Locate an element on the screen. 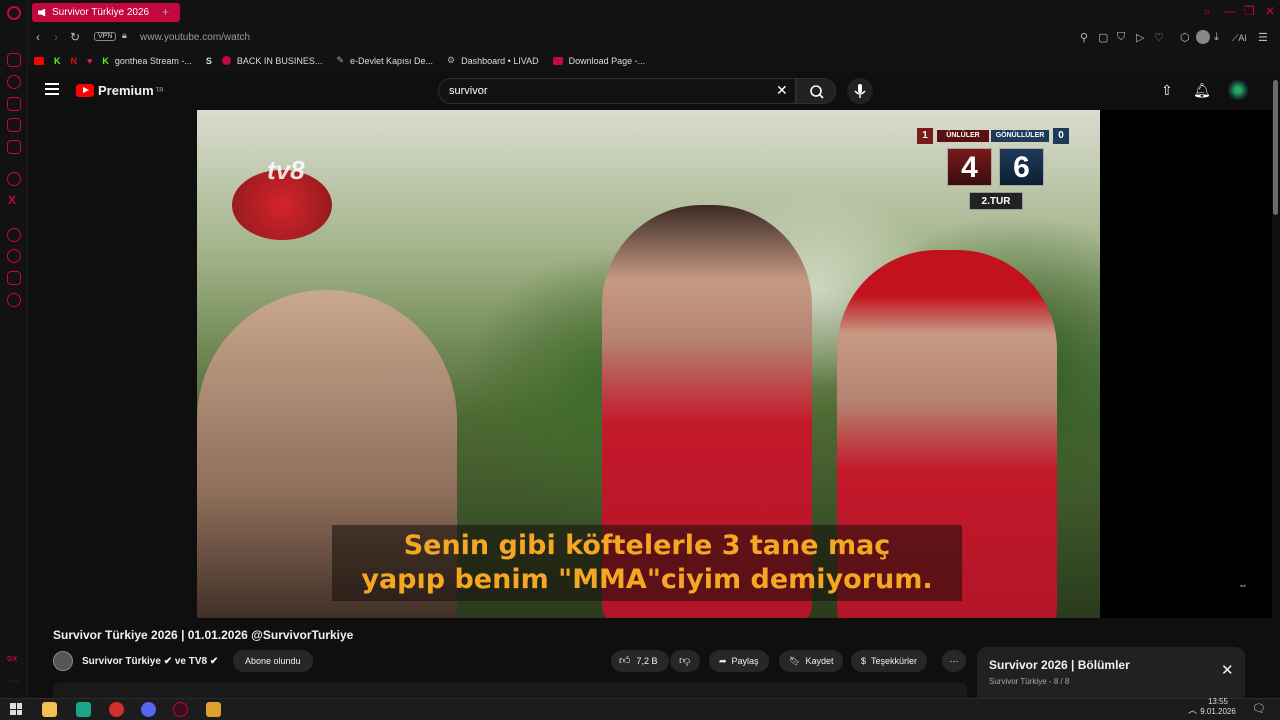 The width and height of the screenshot is (1280, 720). clear-search-icon: ✕ is located at coordinates (782, 90).